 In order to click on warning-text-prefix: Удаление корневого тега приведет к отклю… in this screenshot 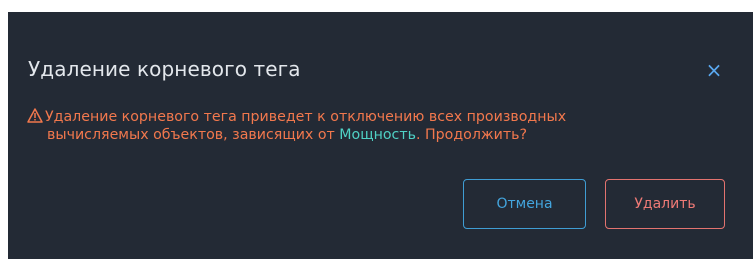, I will do `click(306, 117)`.